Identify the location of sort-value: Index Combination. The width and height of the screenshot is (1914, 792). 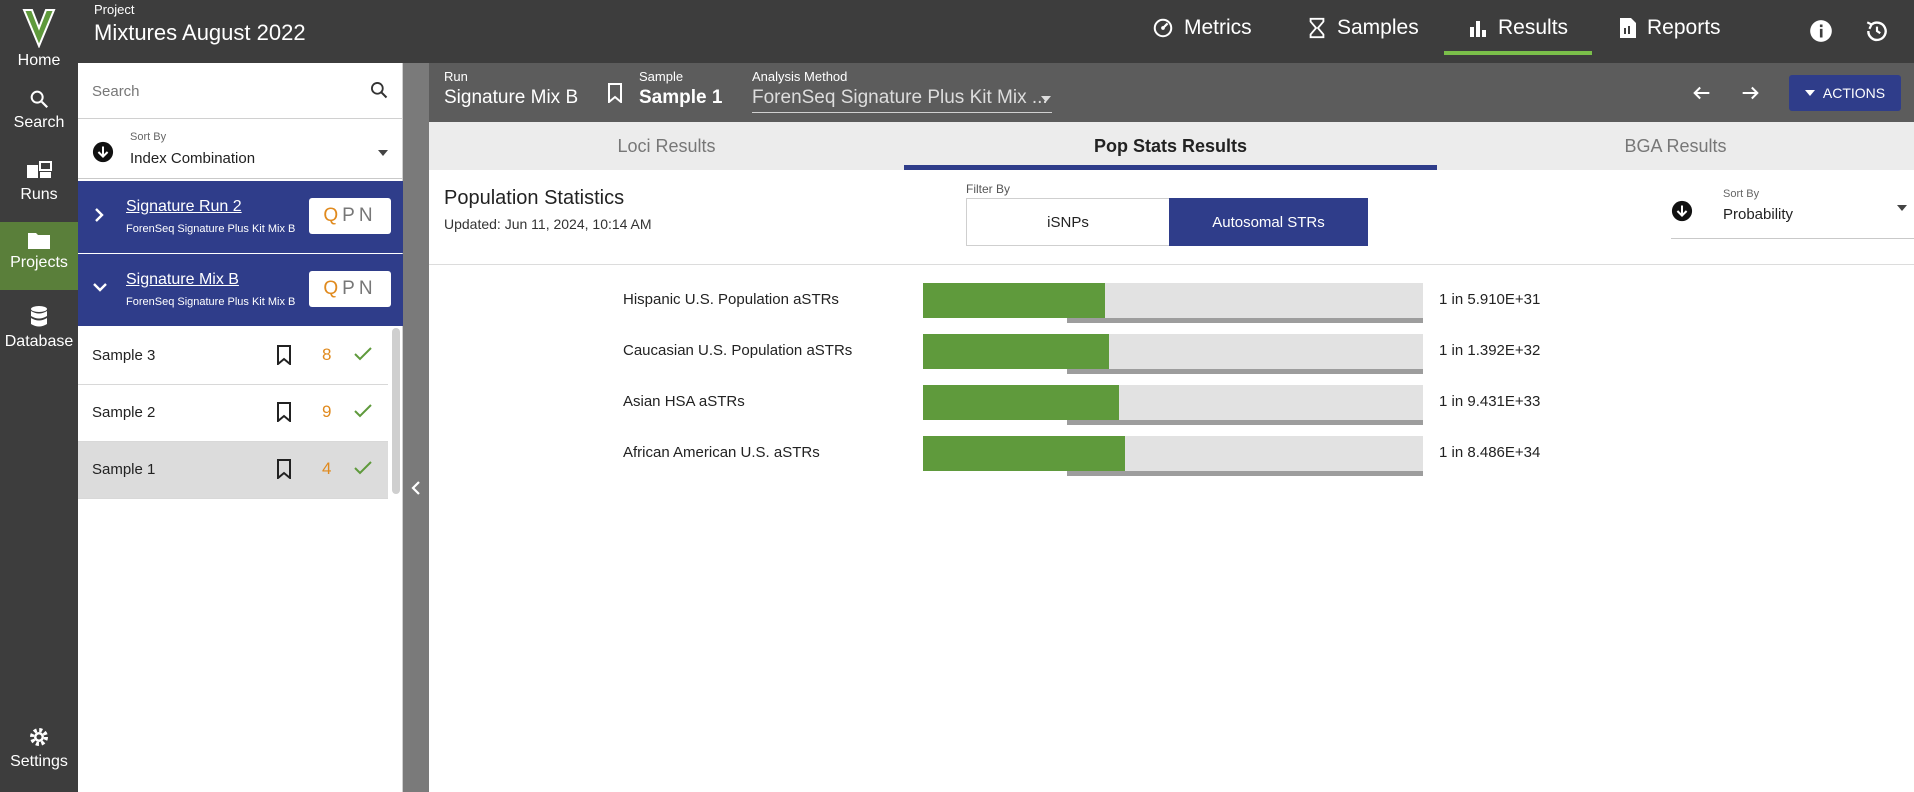
(193, 158).